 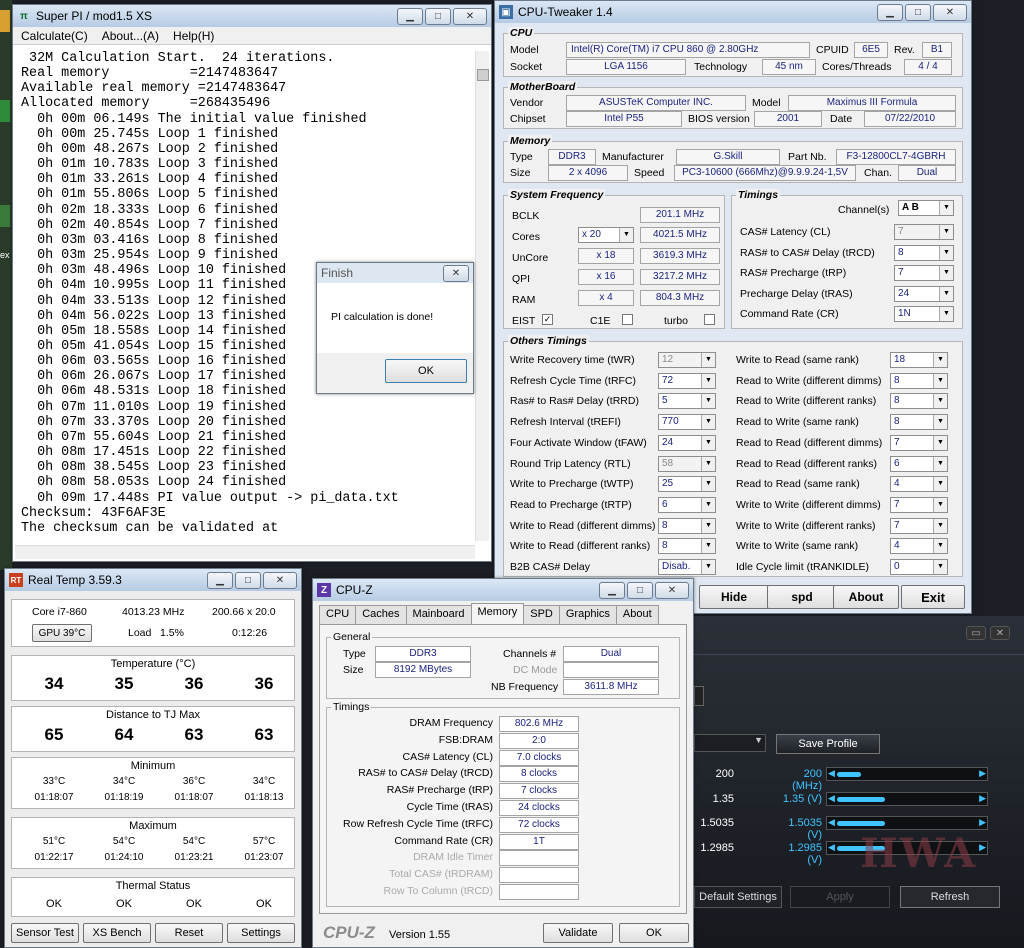 I want to click on other-timing-select: 770 ▼, so click(x=687, y=422).